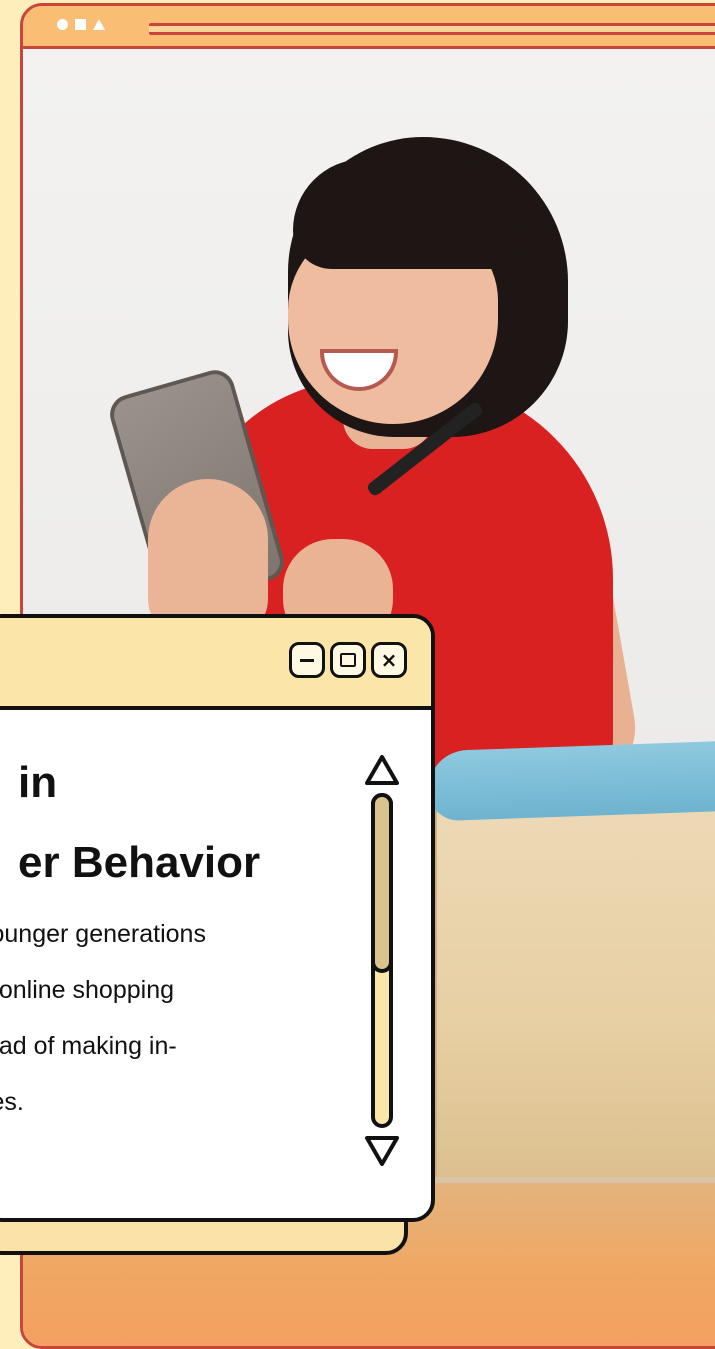 This screenshot has width=715, height=1349. I want to click on triangle-icon, so click(99, 24).